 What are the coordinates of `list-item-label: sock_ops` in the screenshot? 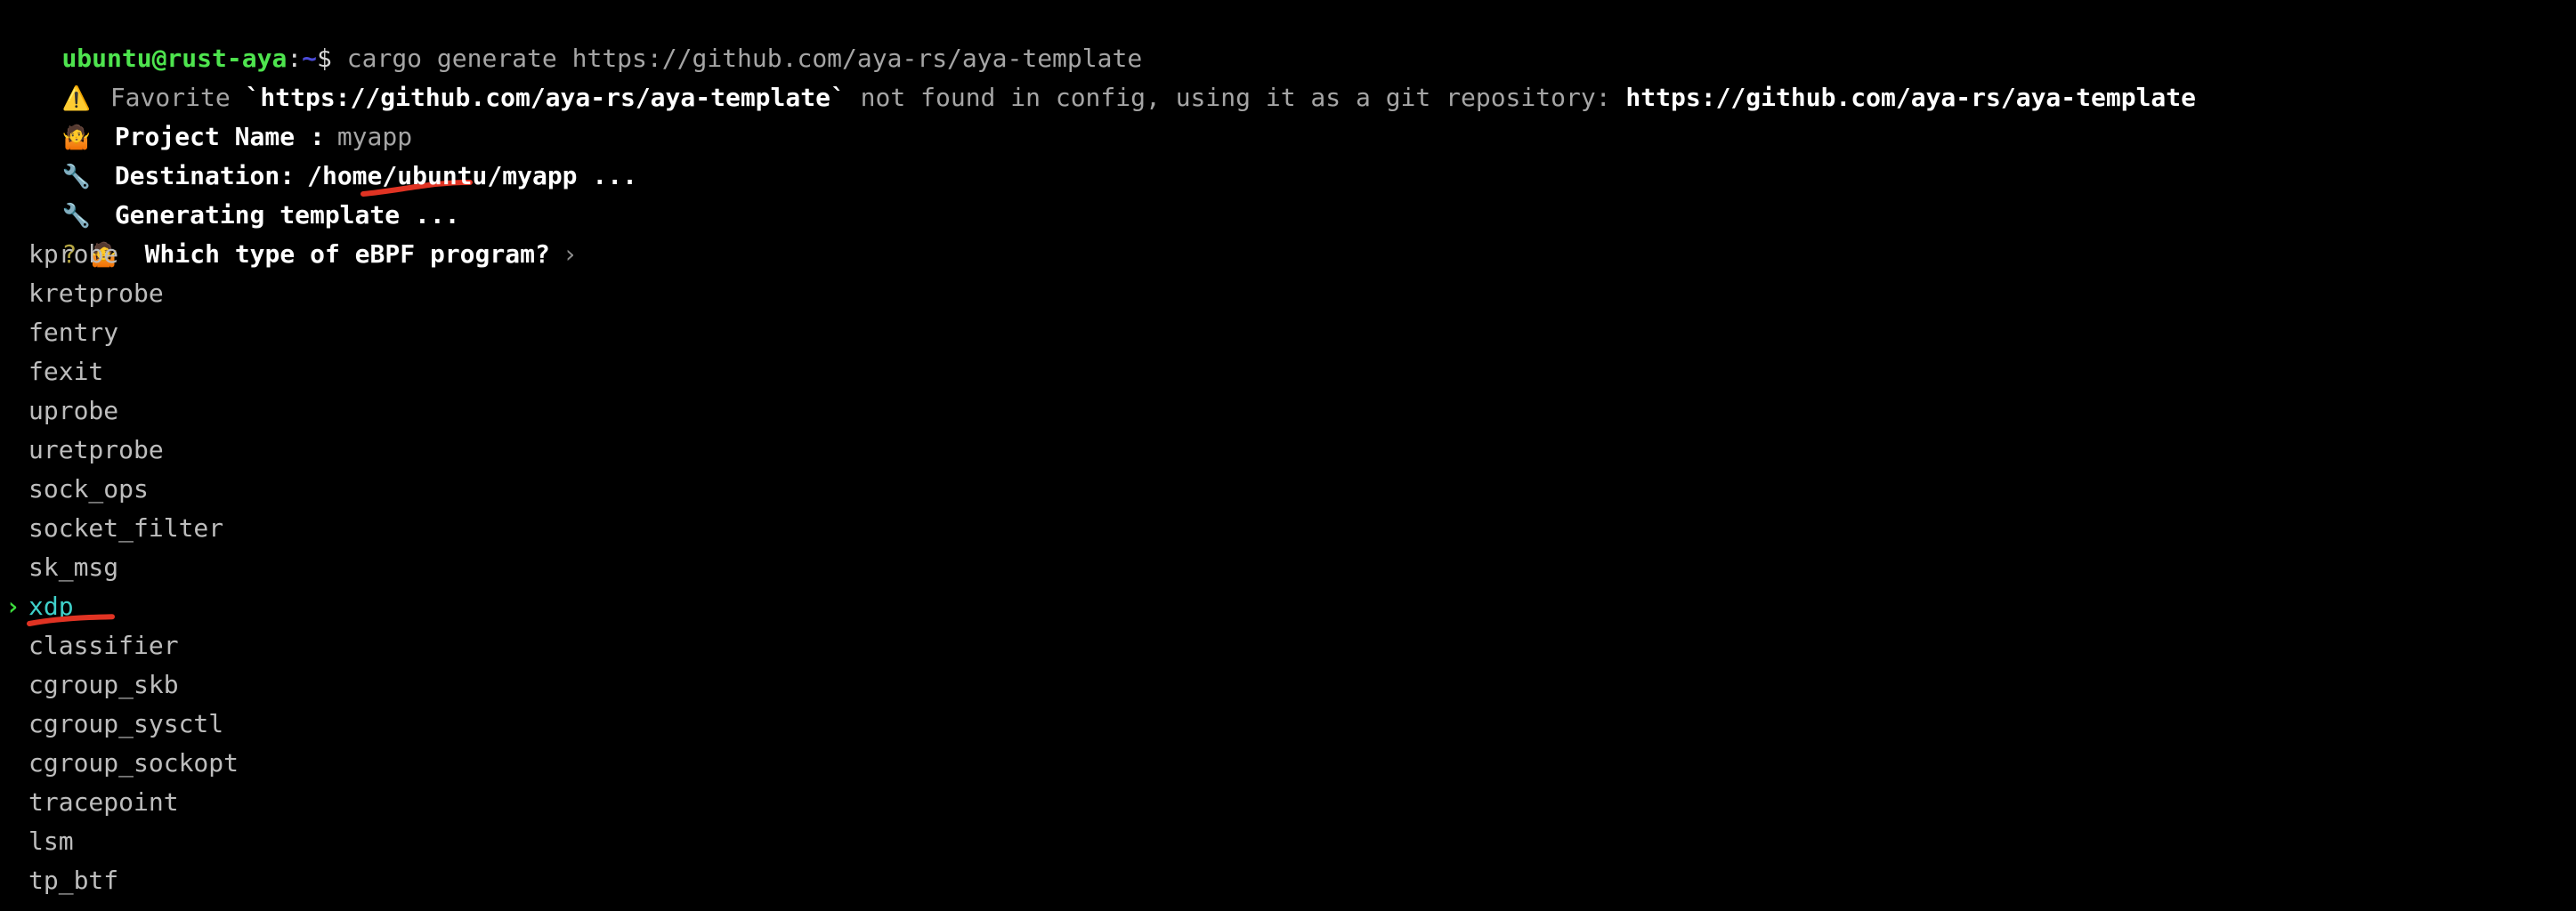 It's located at (88, 489).